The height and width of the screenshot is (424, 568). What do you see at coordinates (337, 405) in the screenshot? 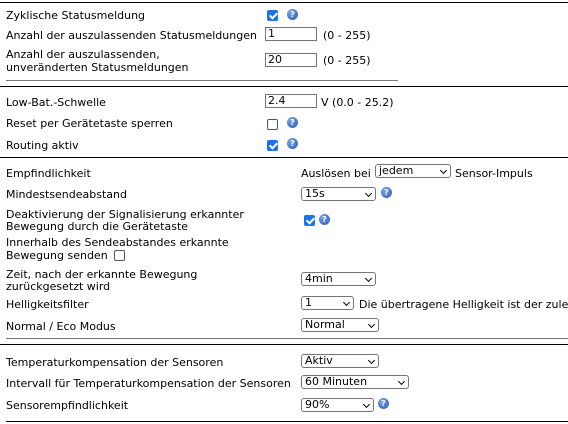
I see `sensor-select: 90%` at bounding box center [337, 405].